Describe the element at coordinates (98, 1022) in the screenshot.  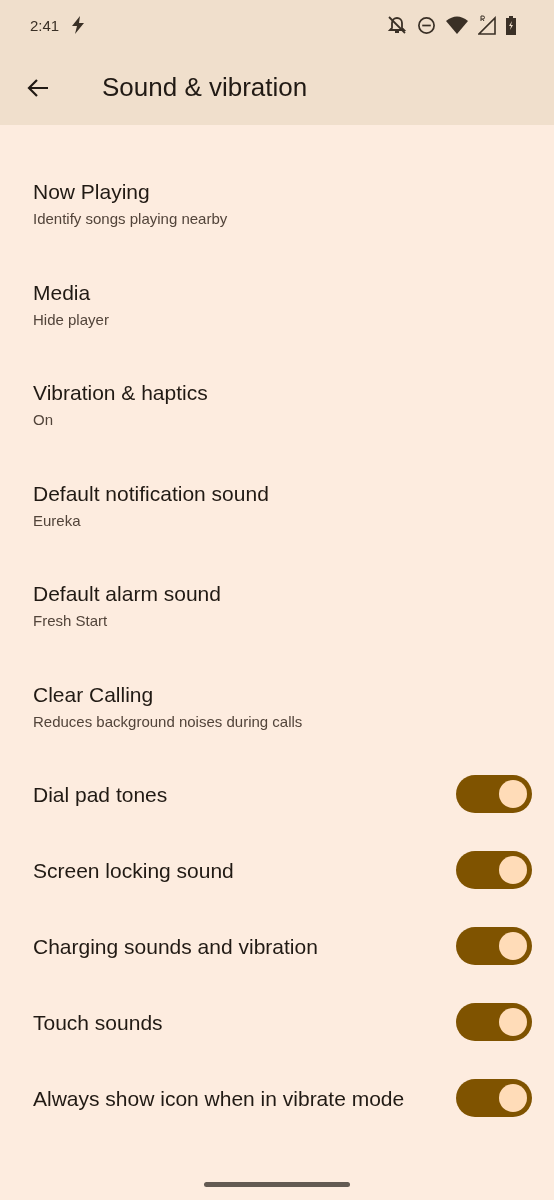
I see `setting-title: Touch sounds` at that location.